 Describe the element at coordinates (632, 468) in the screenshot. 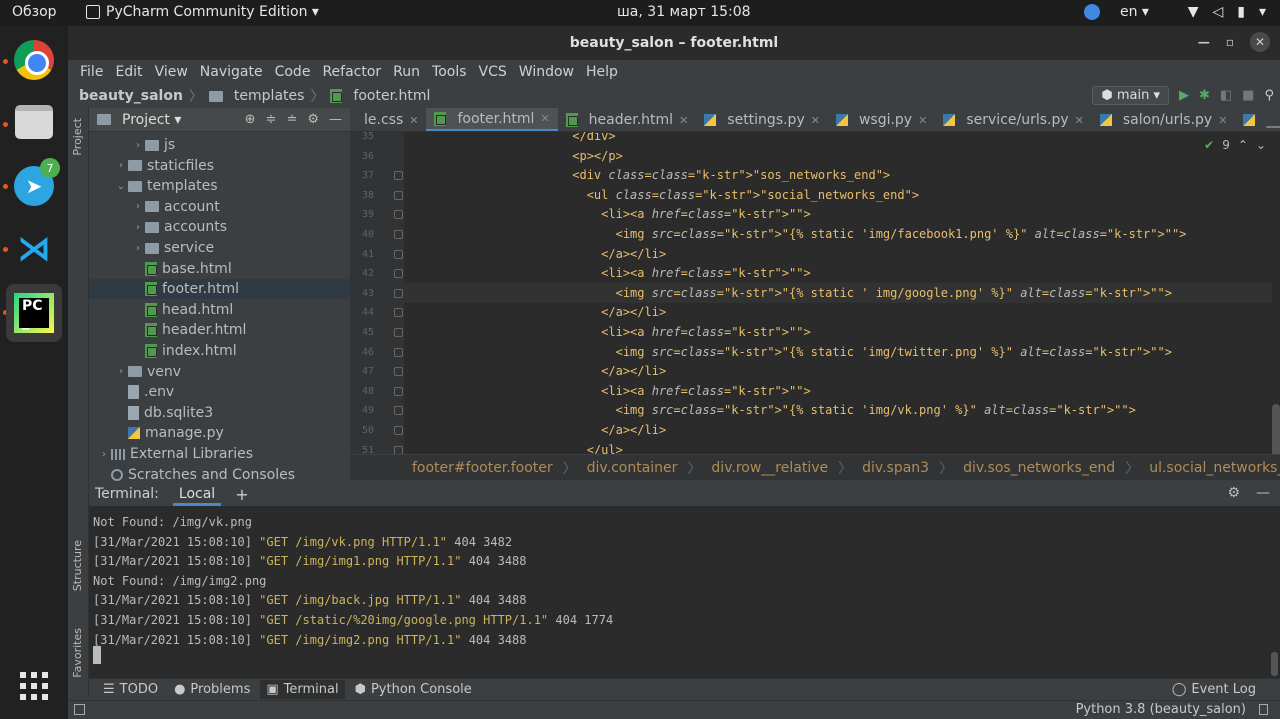

I see `code-breadcrumb-item: div.container` at that location.